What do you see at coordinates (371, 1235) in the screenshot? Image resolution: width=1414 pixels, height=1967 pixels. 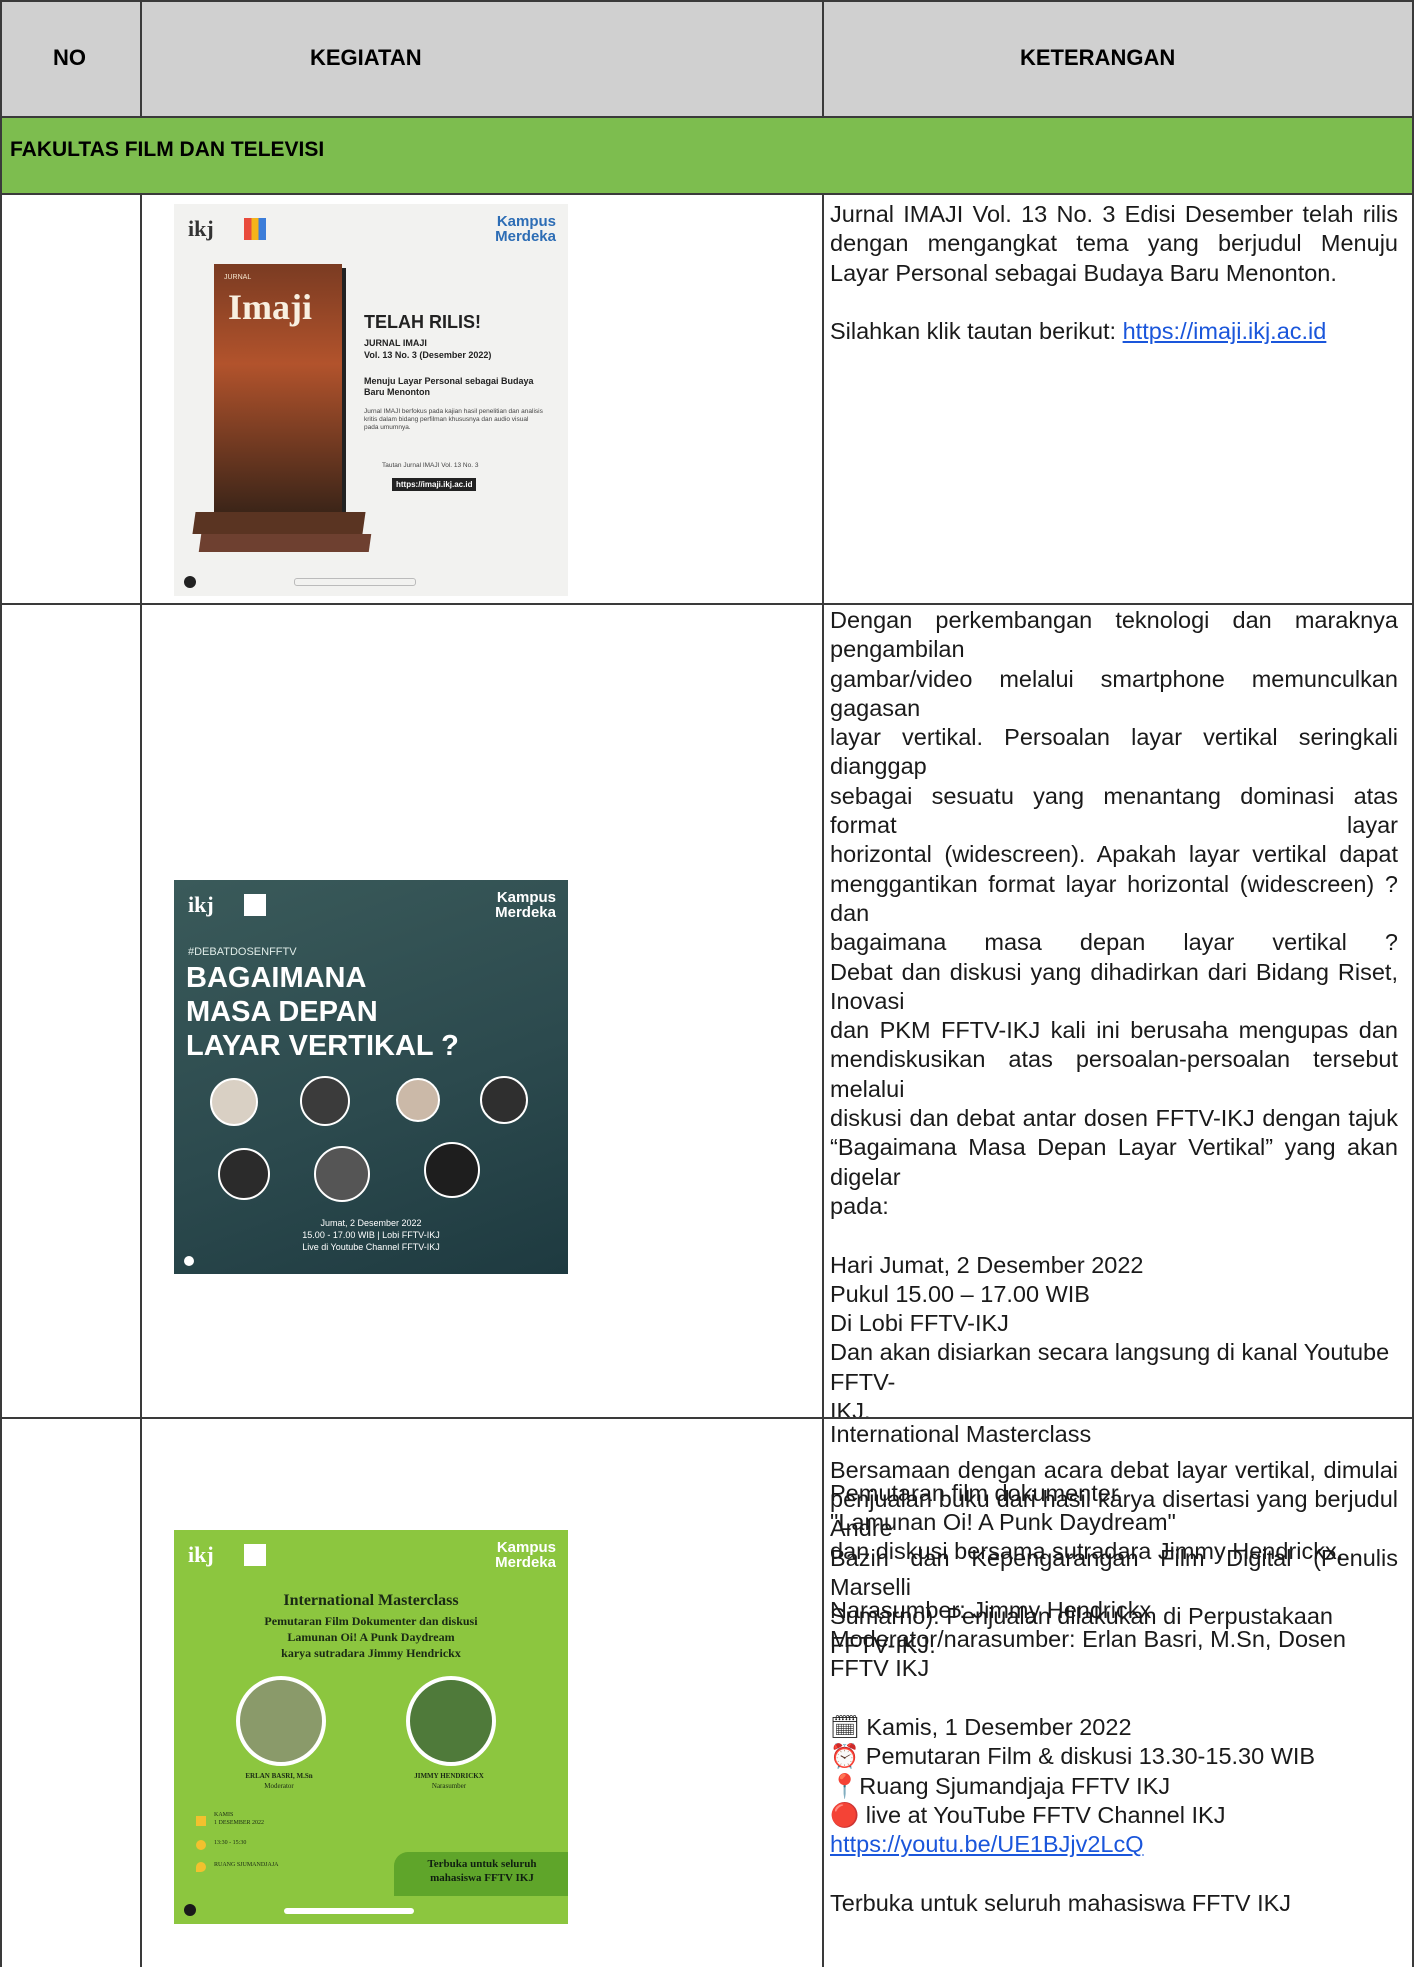 I see `event-time: 15.00 - 17.00 WIB | Lobi FFTV-IKJ` at bounding box center [371, 1235].